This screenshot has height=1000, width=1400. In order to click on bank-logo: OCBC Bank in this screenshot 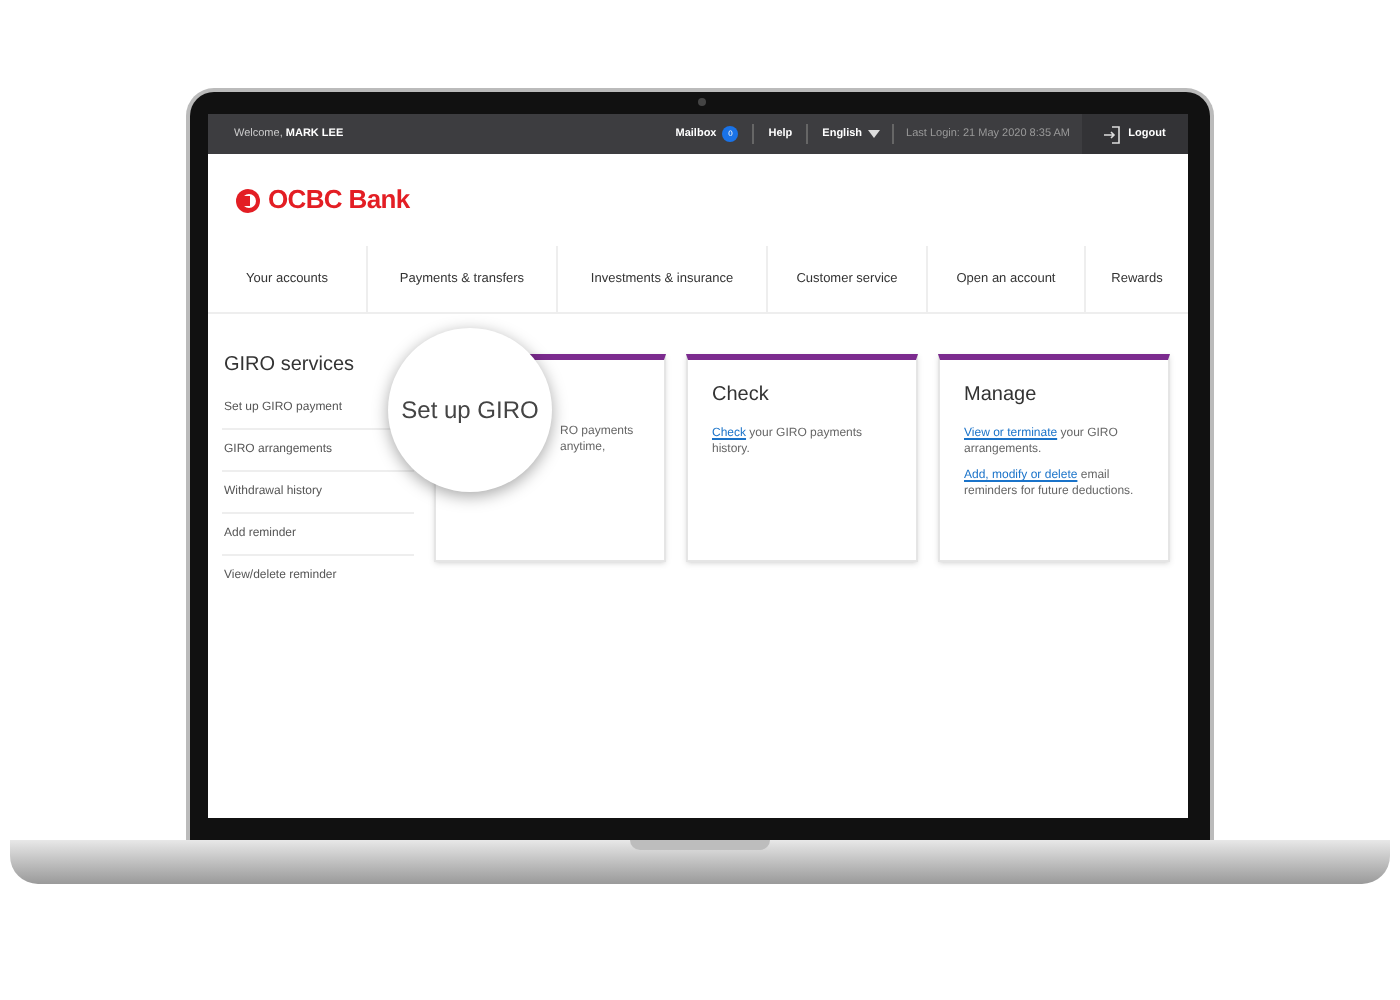, I will do `click(322, 200)`.